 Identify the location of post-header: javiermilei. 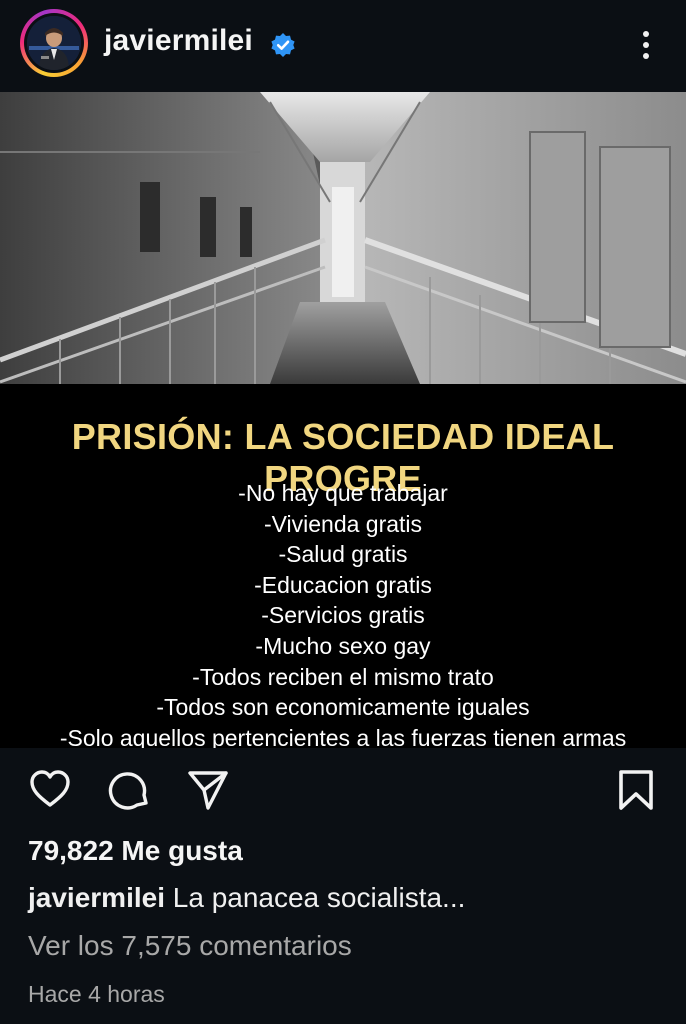
(343, 46).